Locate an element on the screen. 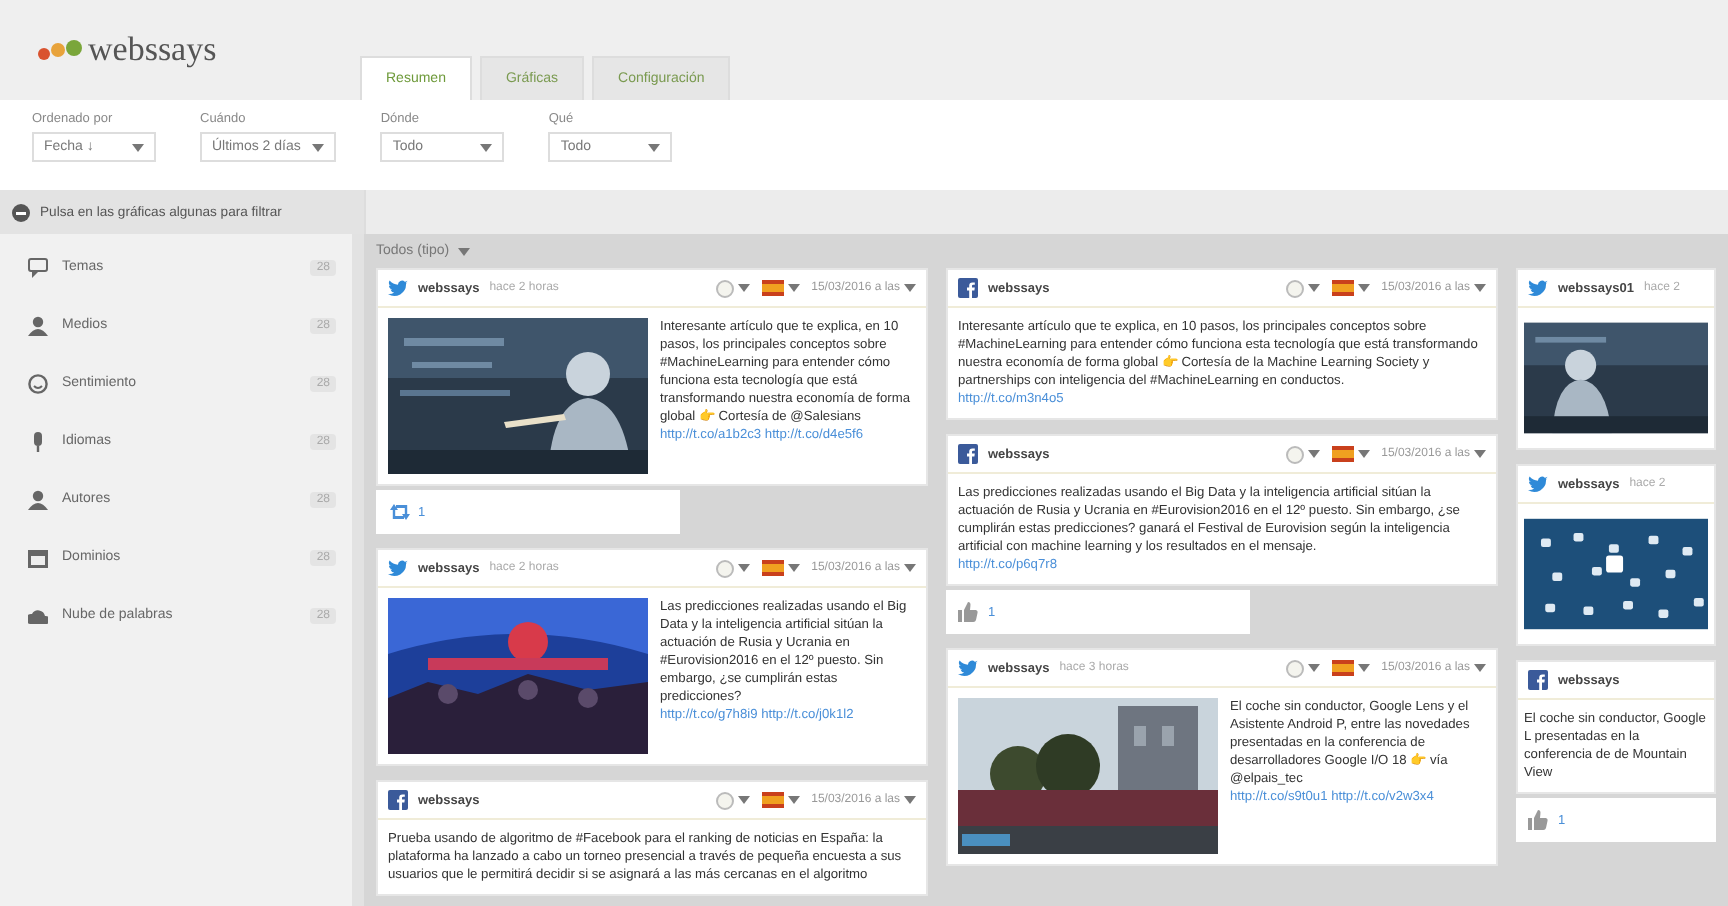 This screenshot has height=906, width=1728. info-icon is located at coordinates (21, 212).